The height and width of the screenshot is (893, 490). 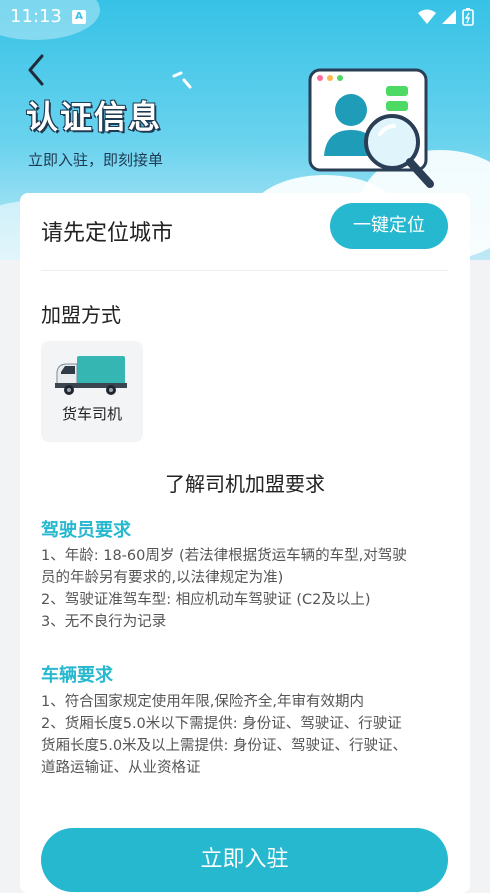 I want to click on page-subtitle: 立即入驻，即刻接单, so click(x=96, y=160).